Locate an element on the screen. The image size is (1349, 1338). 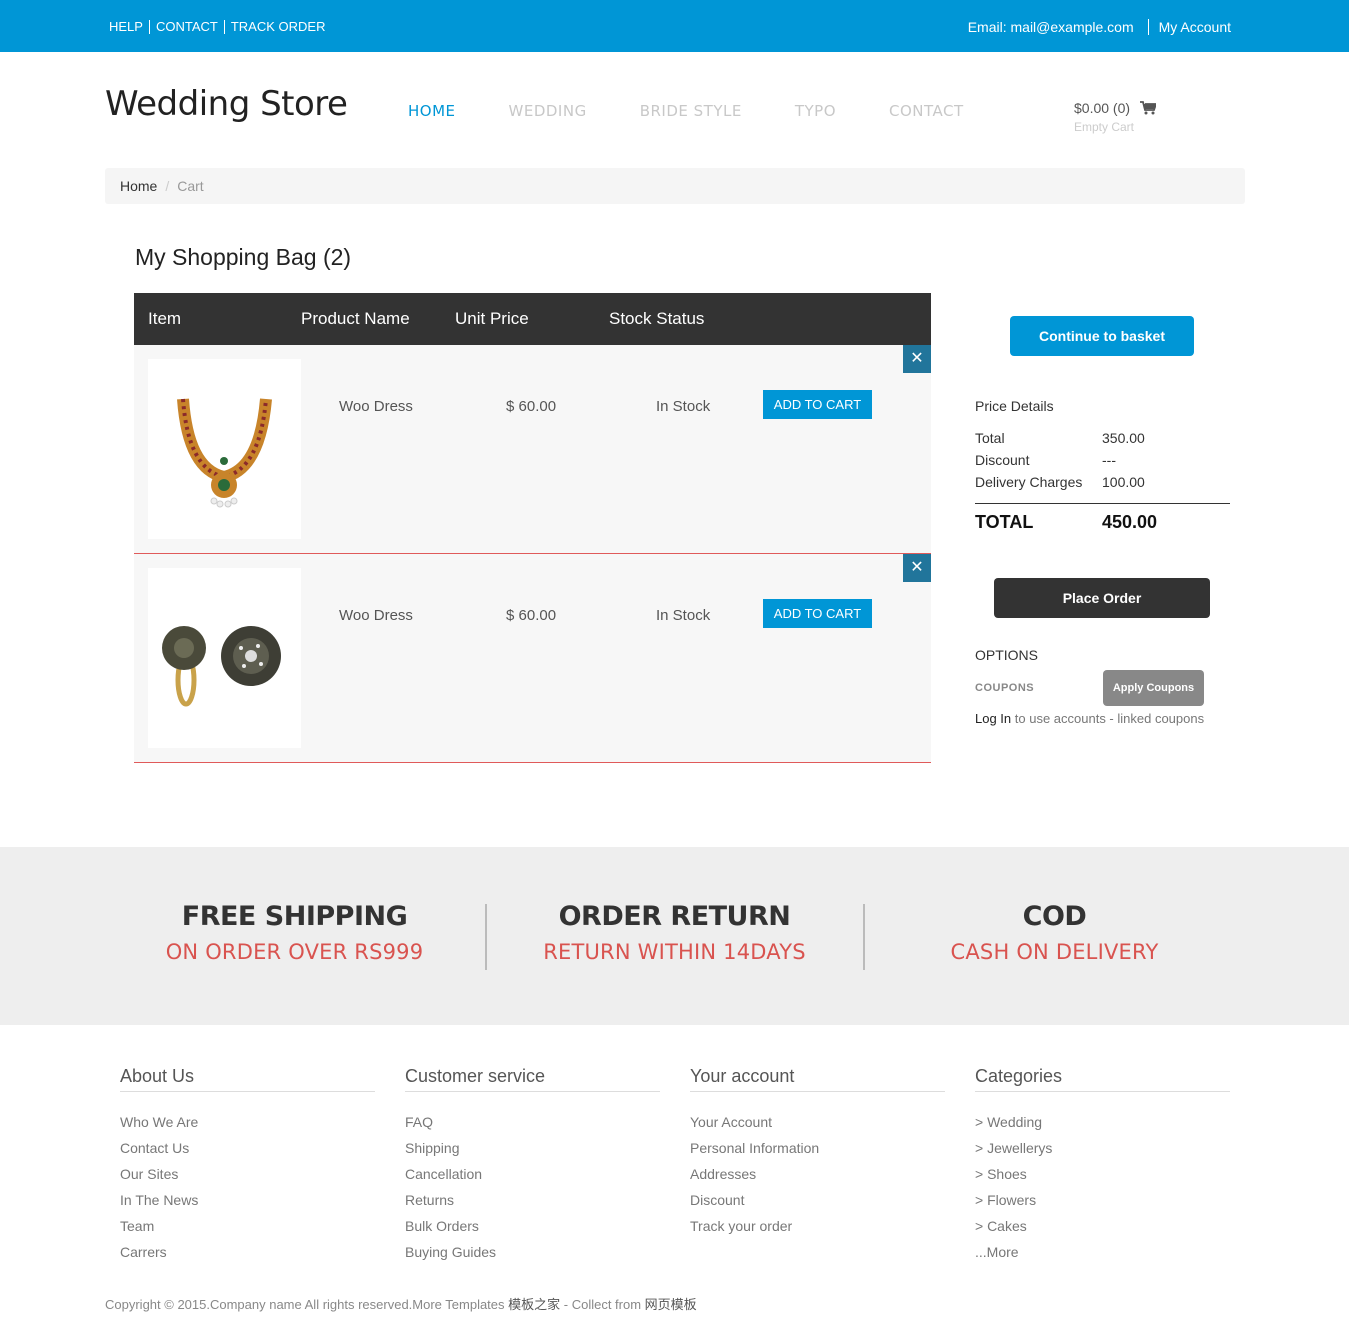
login-note: Log In to use accounts - linked coupons is located at coordinates (1089, 718).